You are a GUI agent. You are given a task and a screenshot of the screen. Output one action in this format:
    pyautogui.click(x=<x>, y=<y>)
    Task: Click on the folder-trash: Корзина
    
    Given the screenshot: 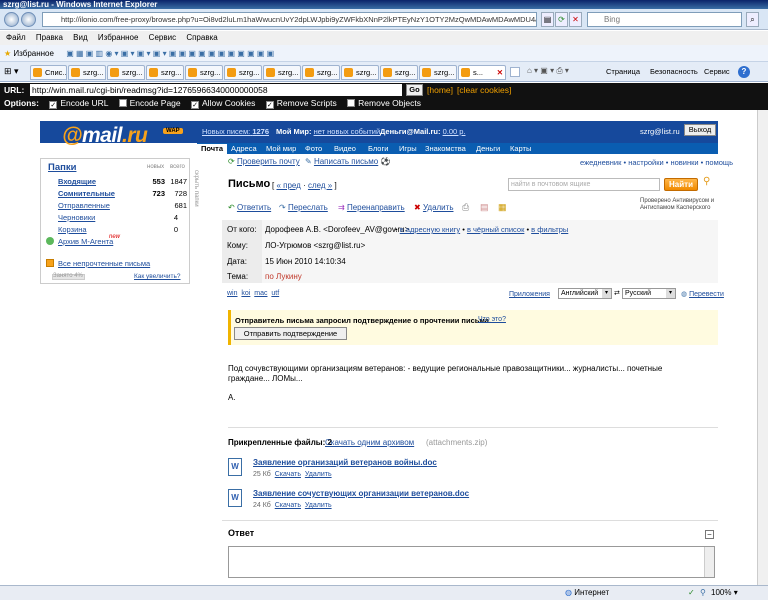 What is the action you would take?
    pyautogui.click(x=72, y=229)
    